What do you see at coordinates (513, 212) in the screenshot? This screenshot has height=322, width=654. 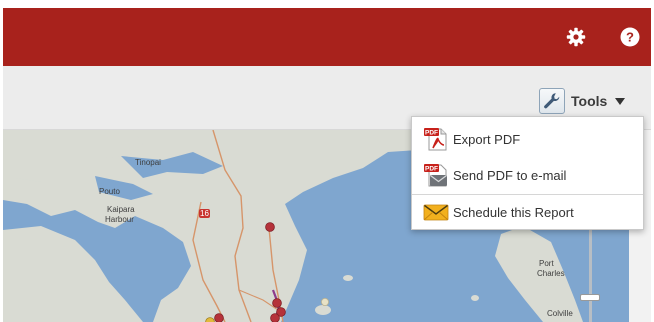 I see `schedule-report-label: Schedule this Report` at bounding box center [513, 212].